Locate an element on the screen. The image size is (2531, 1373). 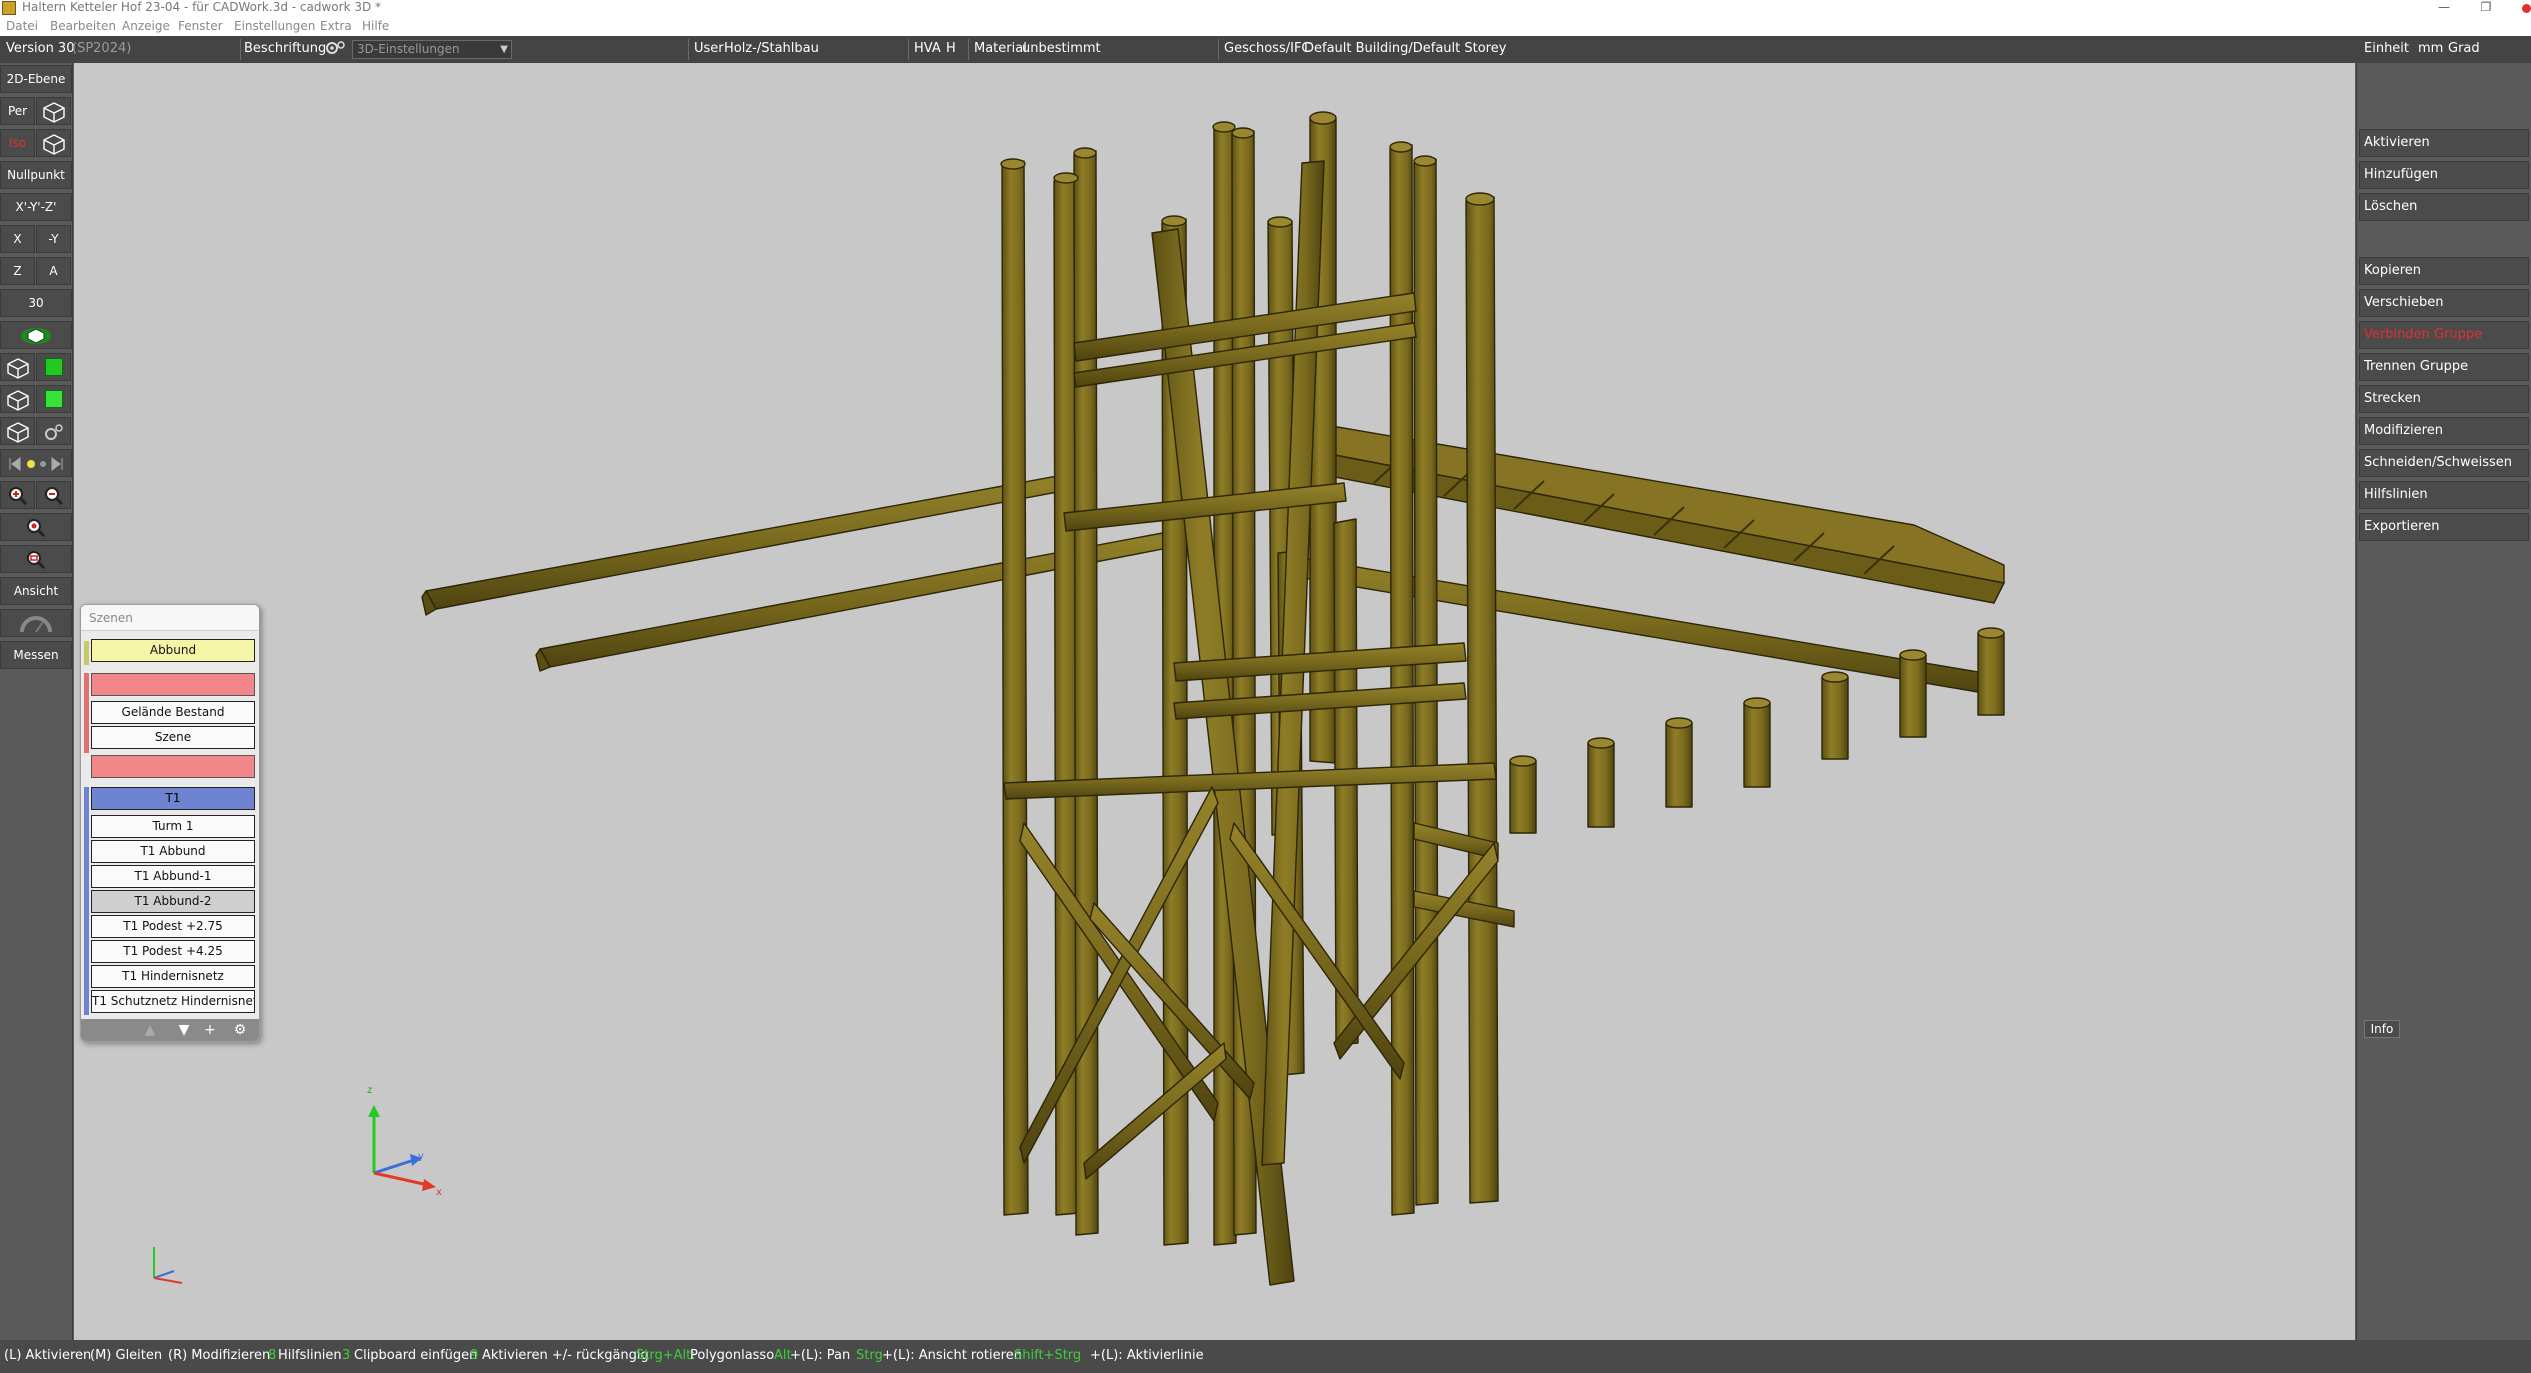
scene-t1-abbund-2: T1 Abbund-2 is located at coordinates (173, 901).